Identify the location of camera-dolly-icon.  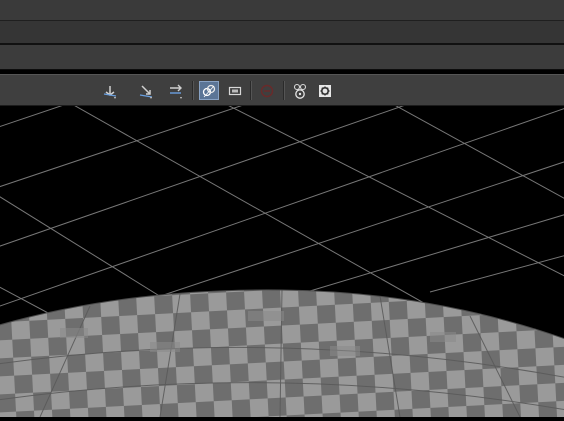
(176, 91).